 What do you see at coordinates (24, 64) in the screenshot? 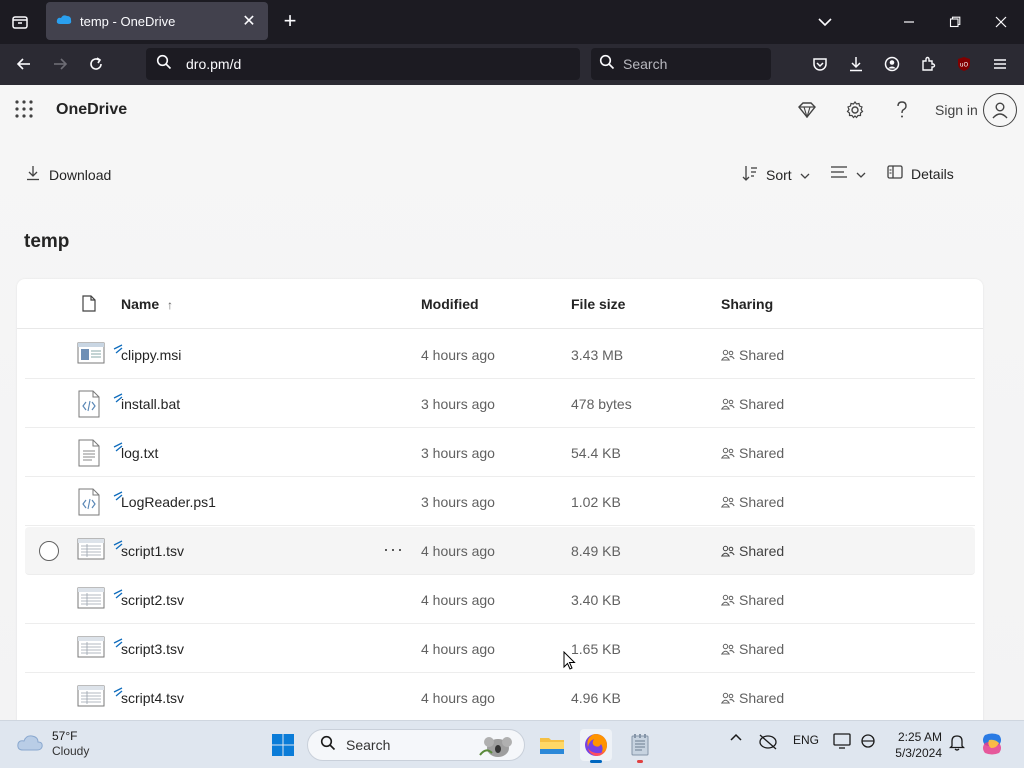
I see `back-arrow-icon` at bounding box center [24, 64].